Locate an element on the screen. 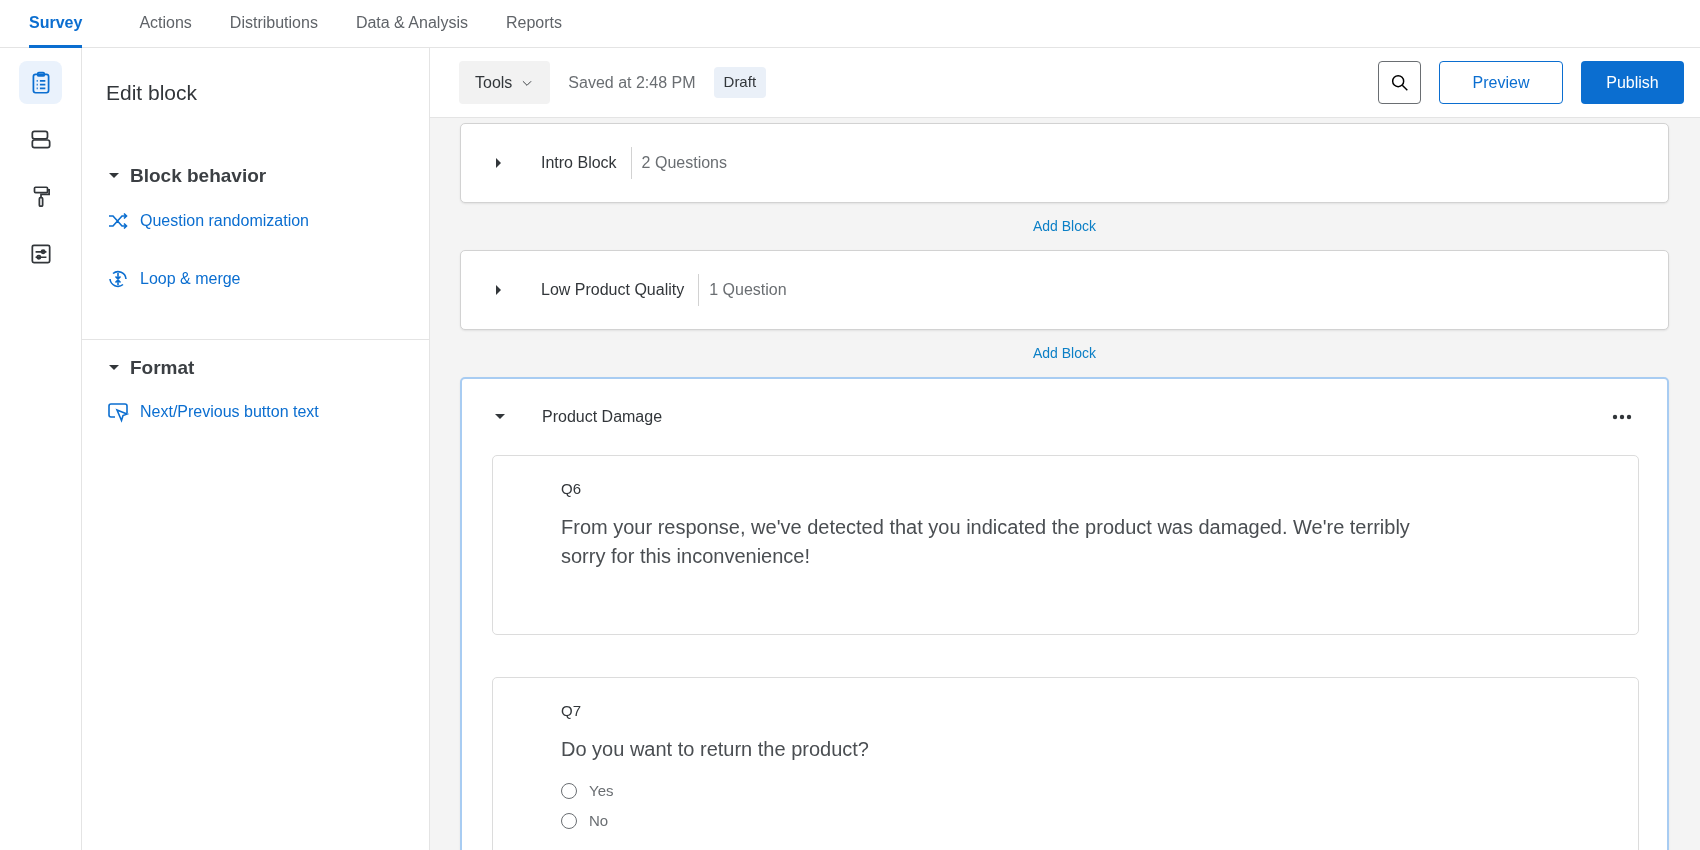 The width and height of the screenshot is (1700, 850). question-text: Do you want to return the product? is located at coordinates (715, 749).